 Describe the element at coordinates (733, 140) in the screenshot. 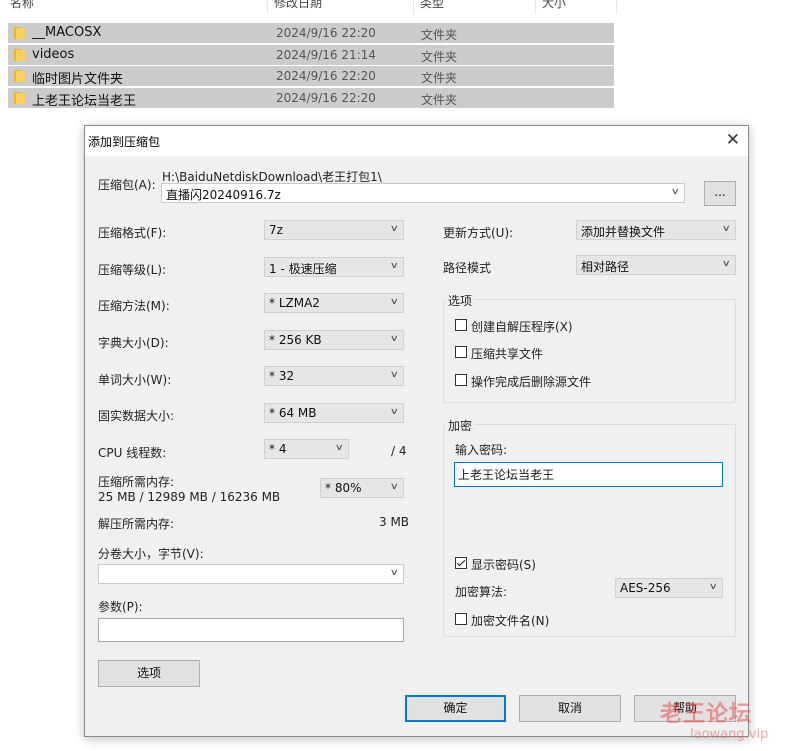

I see `close-icon: ✕` at that location.